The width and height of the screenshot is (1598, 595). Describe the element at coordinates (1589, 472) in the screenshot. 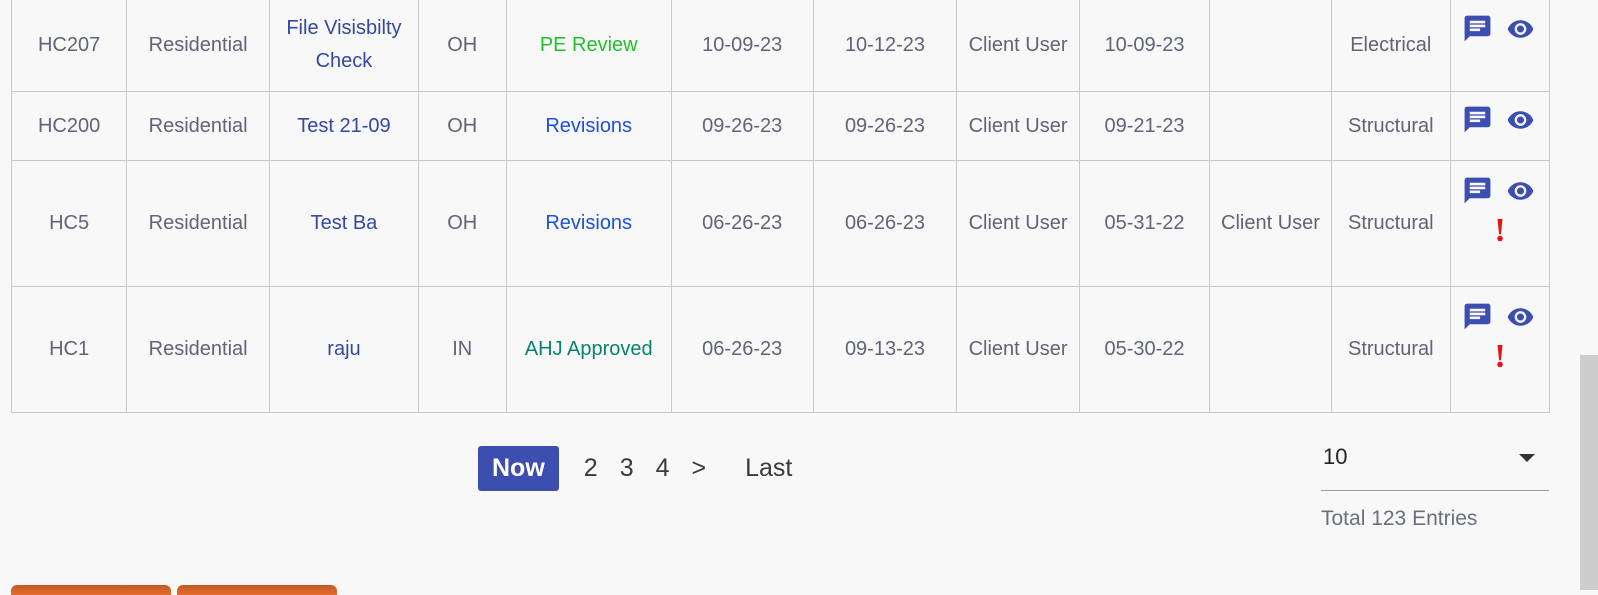

I see `page-scrollbar` at that location.